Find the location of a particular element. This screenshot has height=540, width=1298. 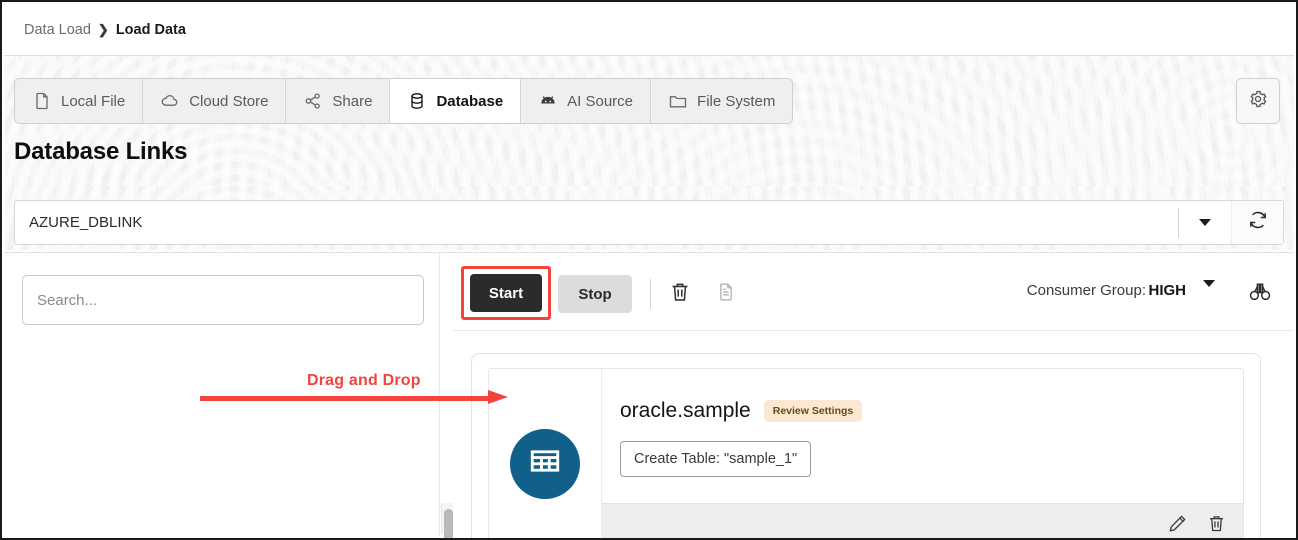

edit-card-button is located at coordinates (1177, 526).